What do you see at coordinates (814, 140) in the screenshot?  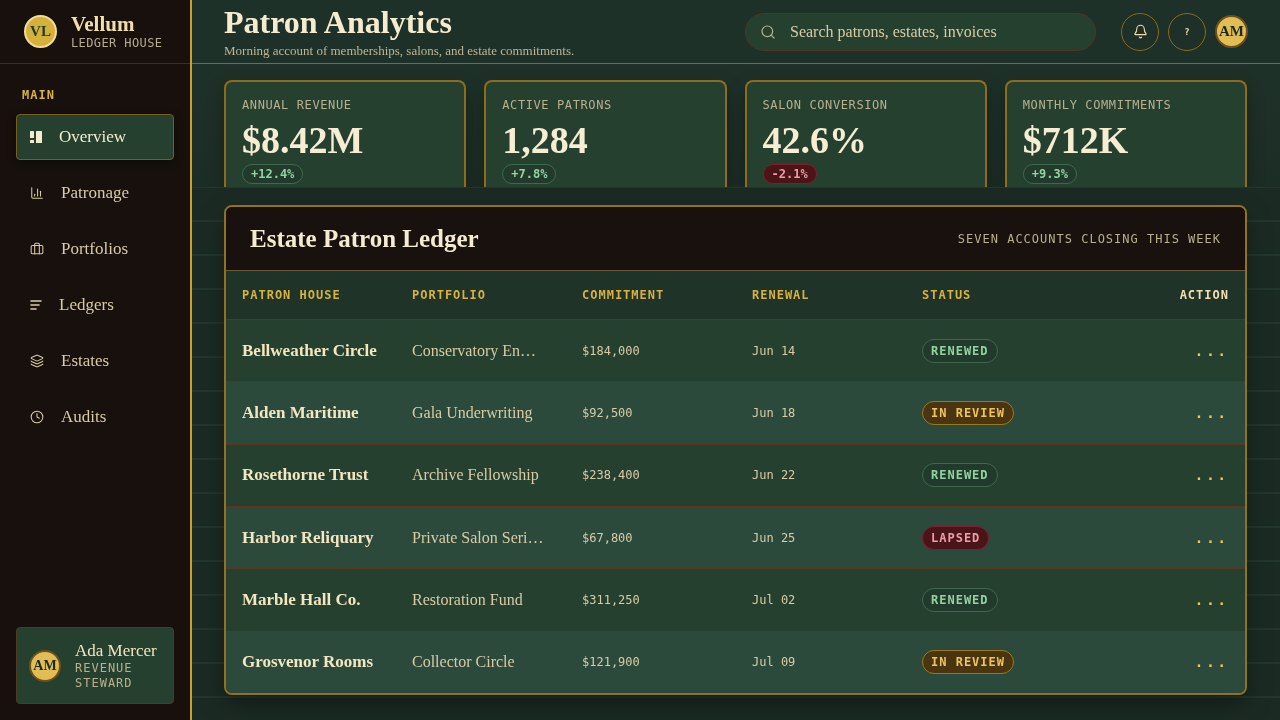 I see `metric-value: 42.6%` at bounding box center [814, 140].